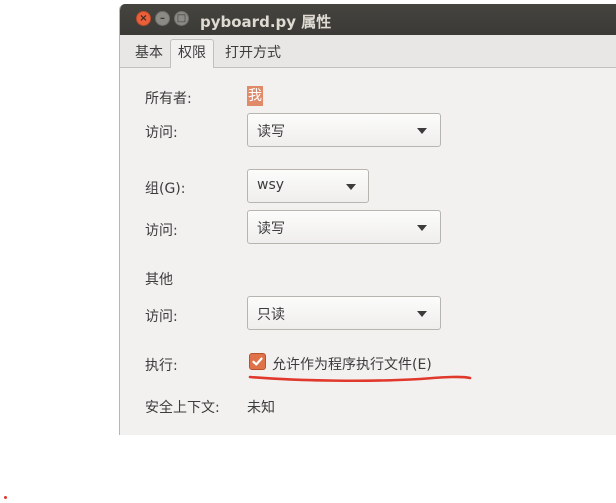  What do you see at coordinates (5, 497) in the screenshot?
I see `annotation-dot` at bounding box center [5, 497].